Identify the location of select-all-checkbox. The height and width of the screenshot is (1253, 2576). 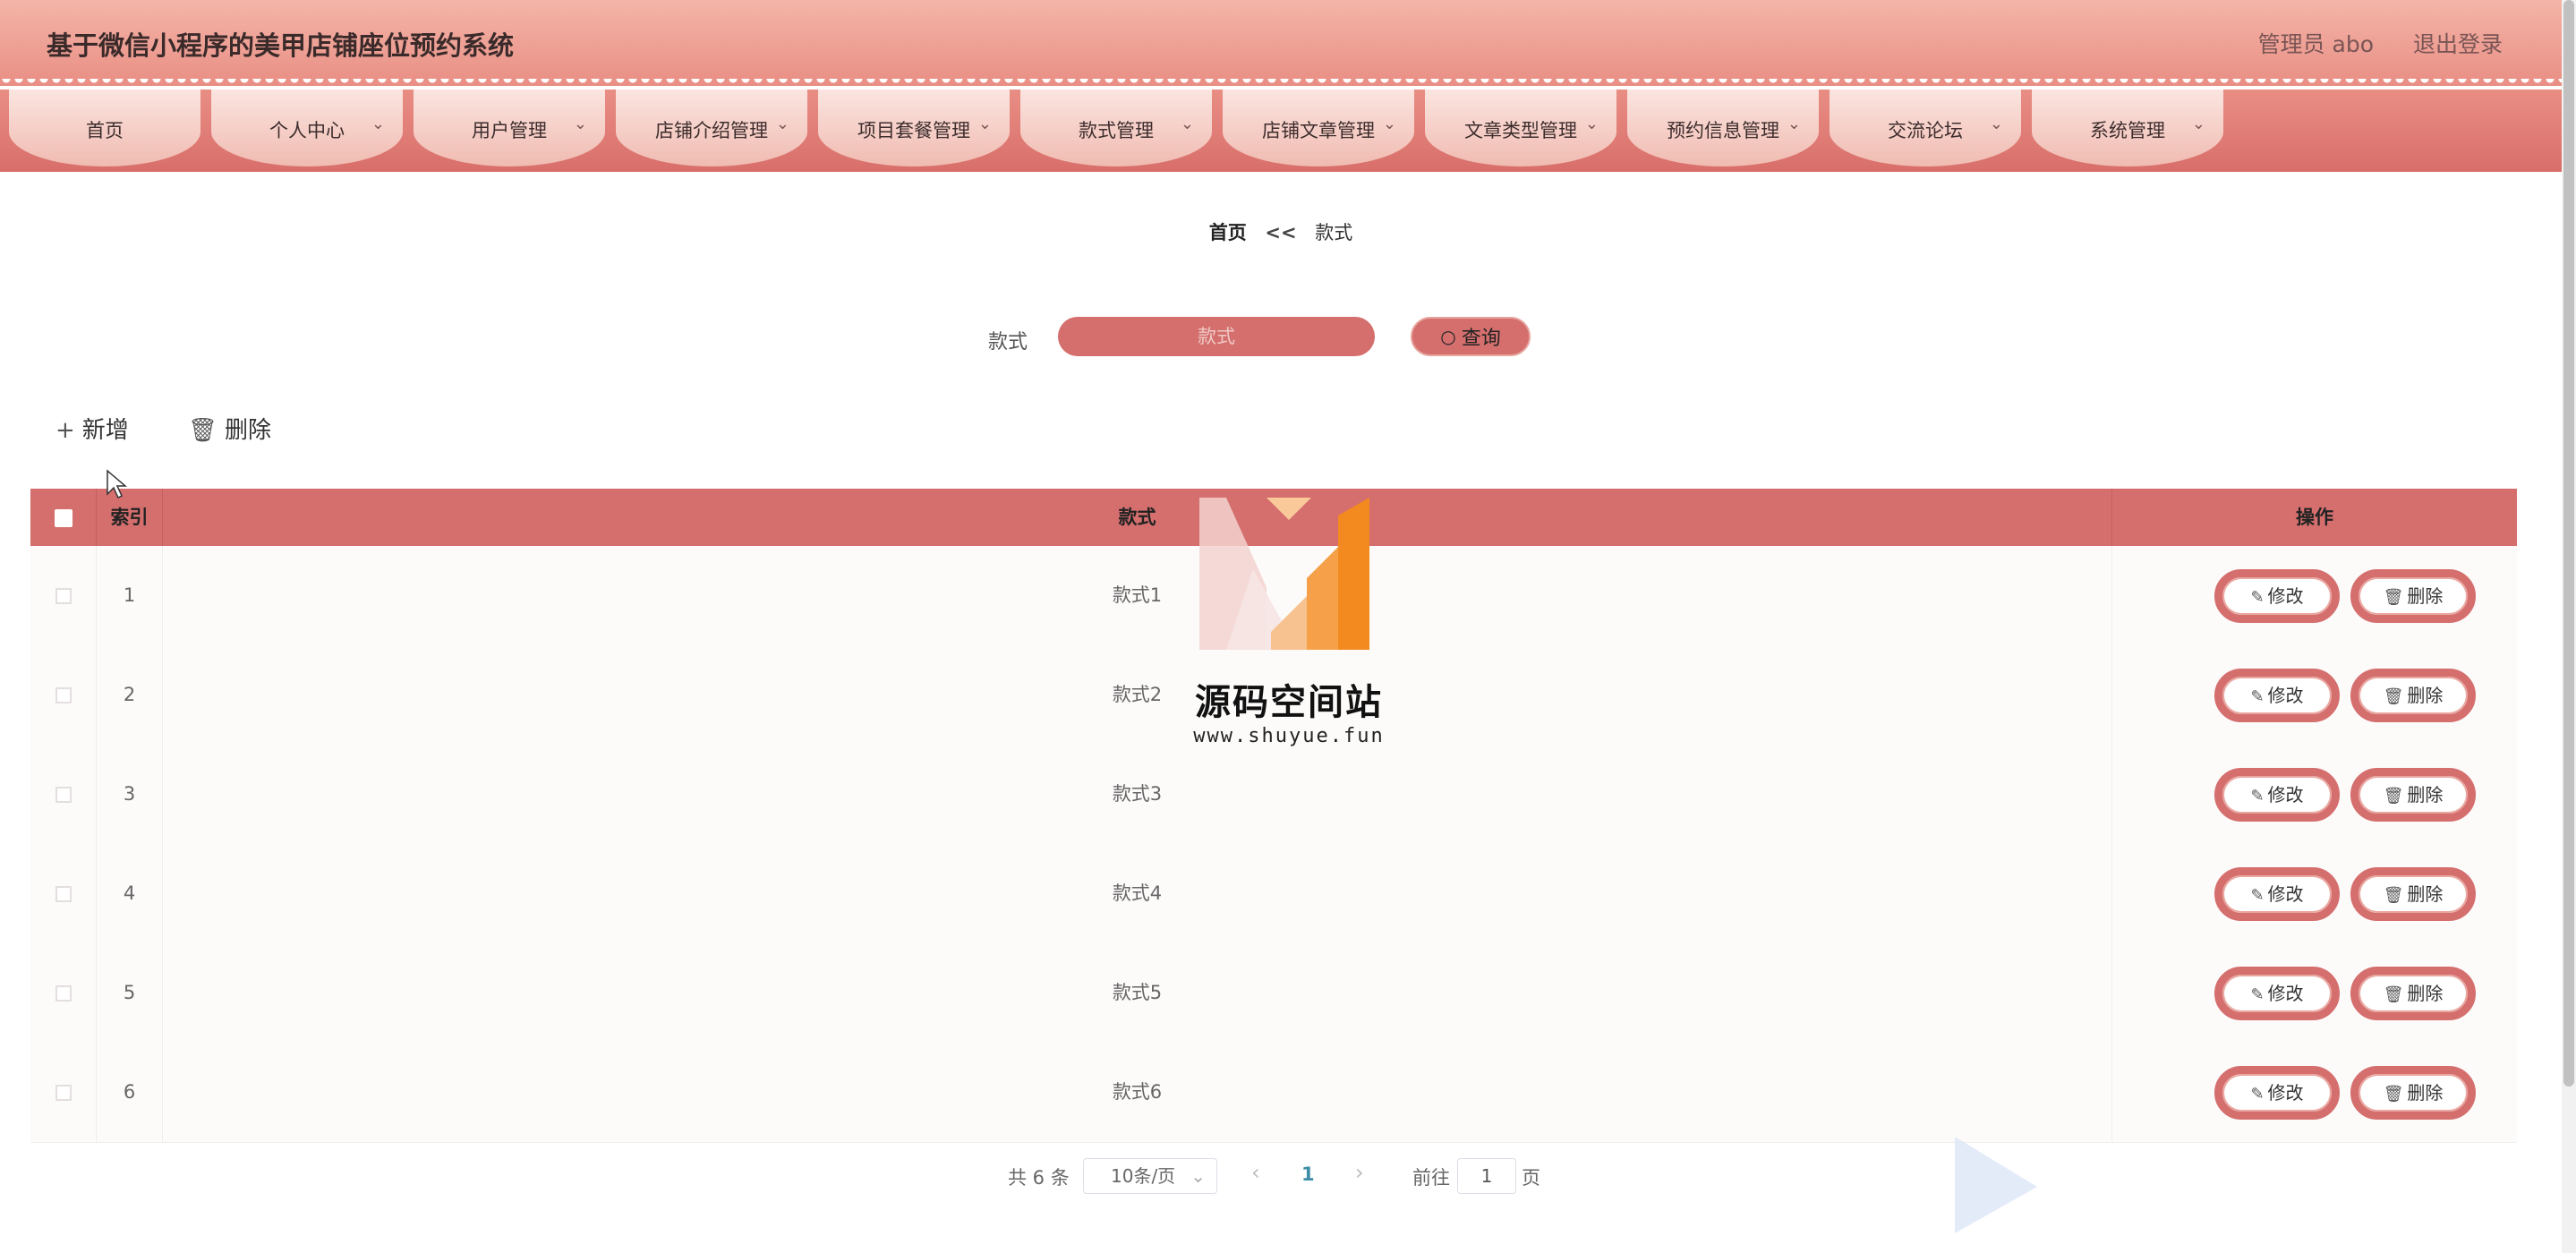
(63, 518).